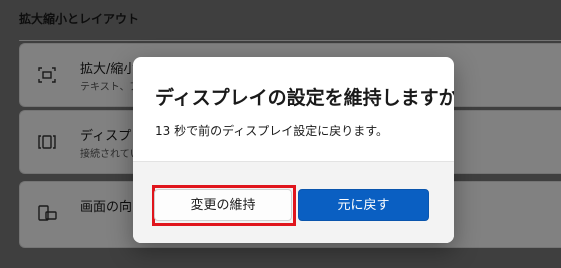 Image resolution: width=561 pixels, height=268 pixels. I want to click on keep-changes-button: 変更の維持, so click(223, 205).